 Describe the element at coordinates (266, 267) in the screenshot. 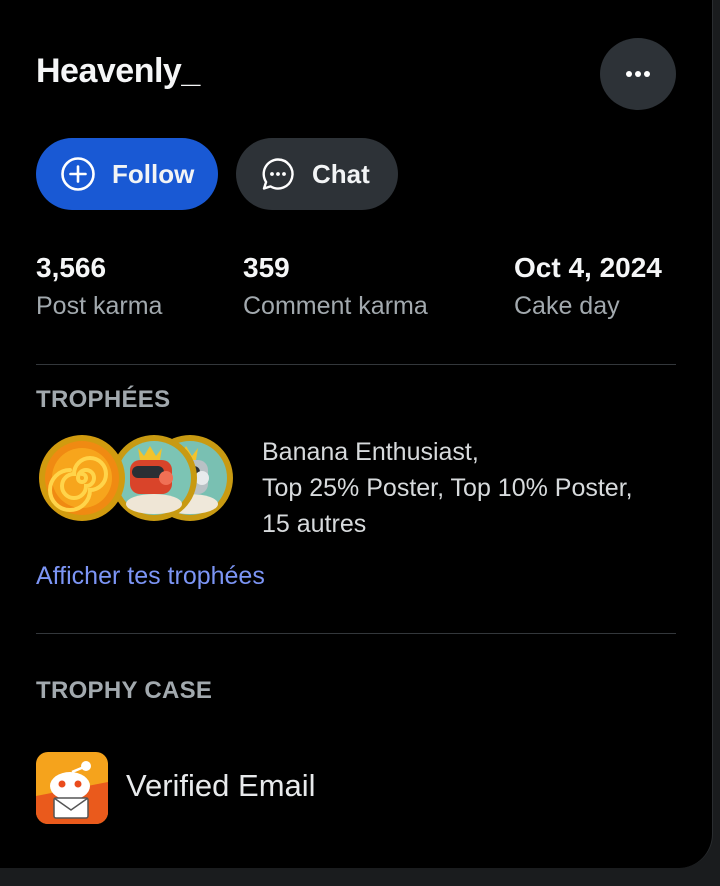

I see `stat-value: 359` at that location.